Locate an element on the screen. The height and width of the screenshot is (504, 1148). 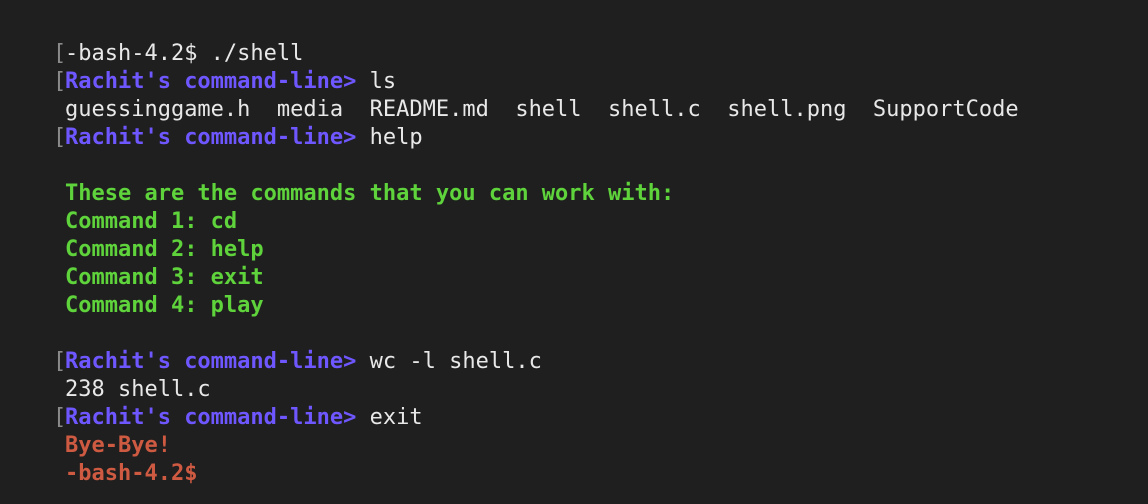
terminal-line-wc: [Rachit's command-line> wc -l shell.c is located at coordinates (271, 347).